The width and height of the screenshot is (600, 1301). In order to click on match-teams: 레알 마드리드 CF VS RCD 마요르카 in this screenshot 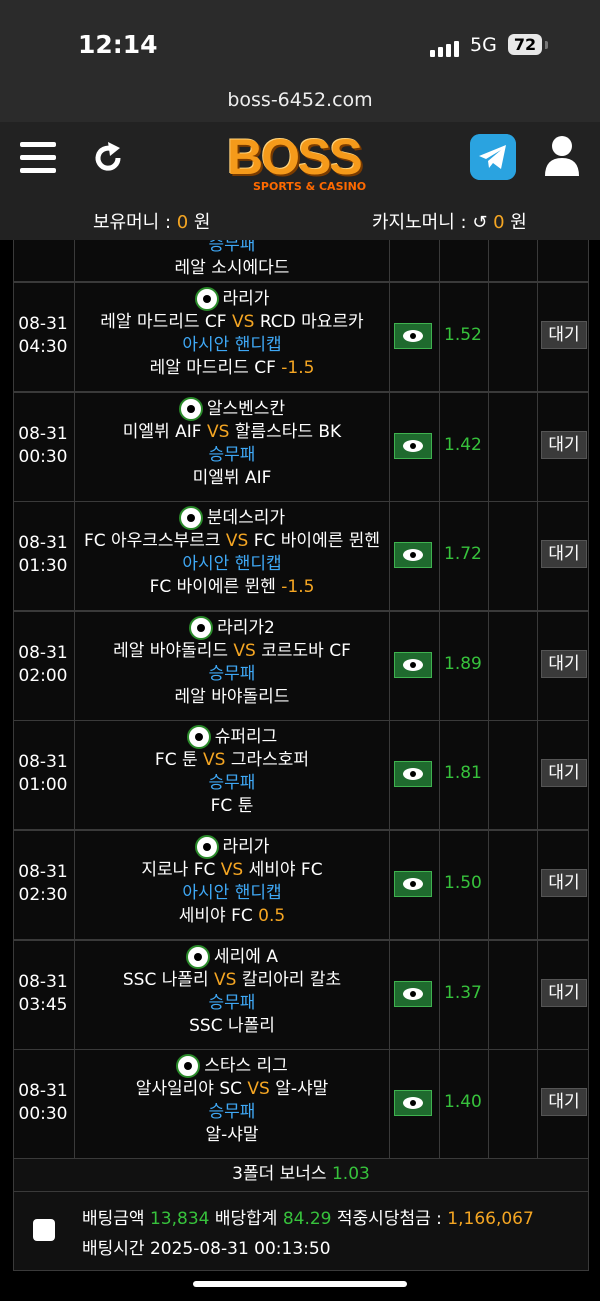, I will do `click(232, 322)`.